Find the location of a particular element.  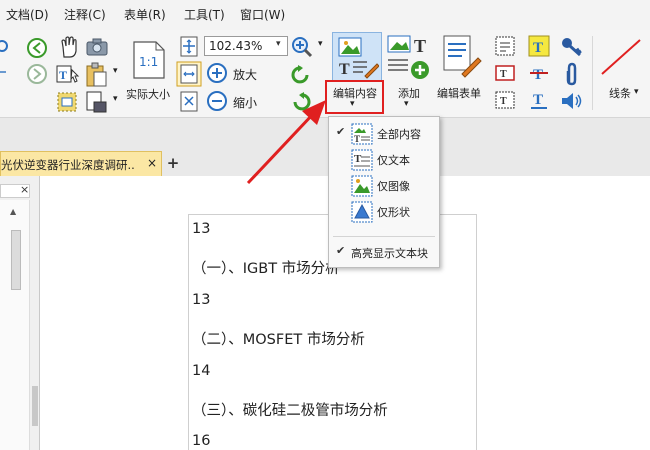

actual-size-label: 实际大小 is located at coordinates (148, 94).